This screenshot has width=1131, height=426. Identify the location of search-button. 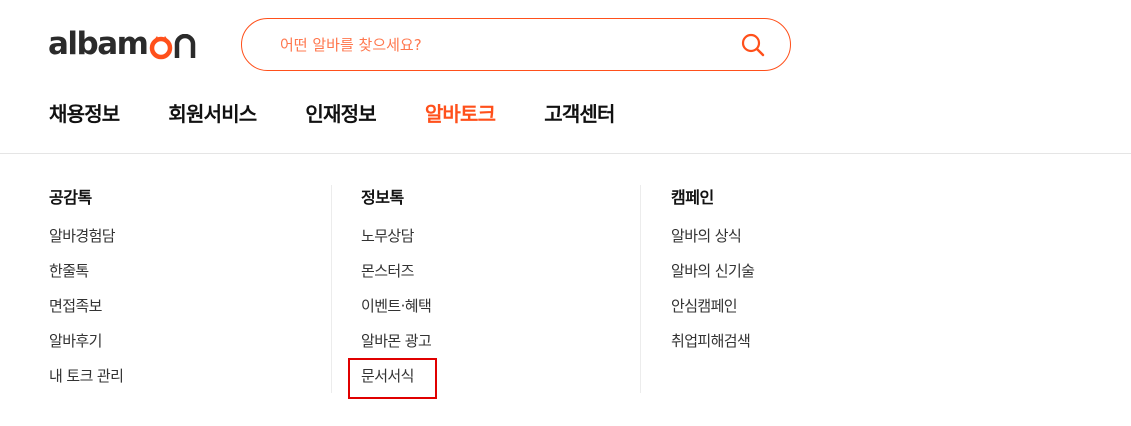
(753, 45).